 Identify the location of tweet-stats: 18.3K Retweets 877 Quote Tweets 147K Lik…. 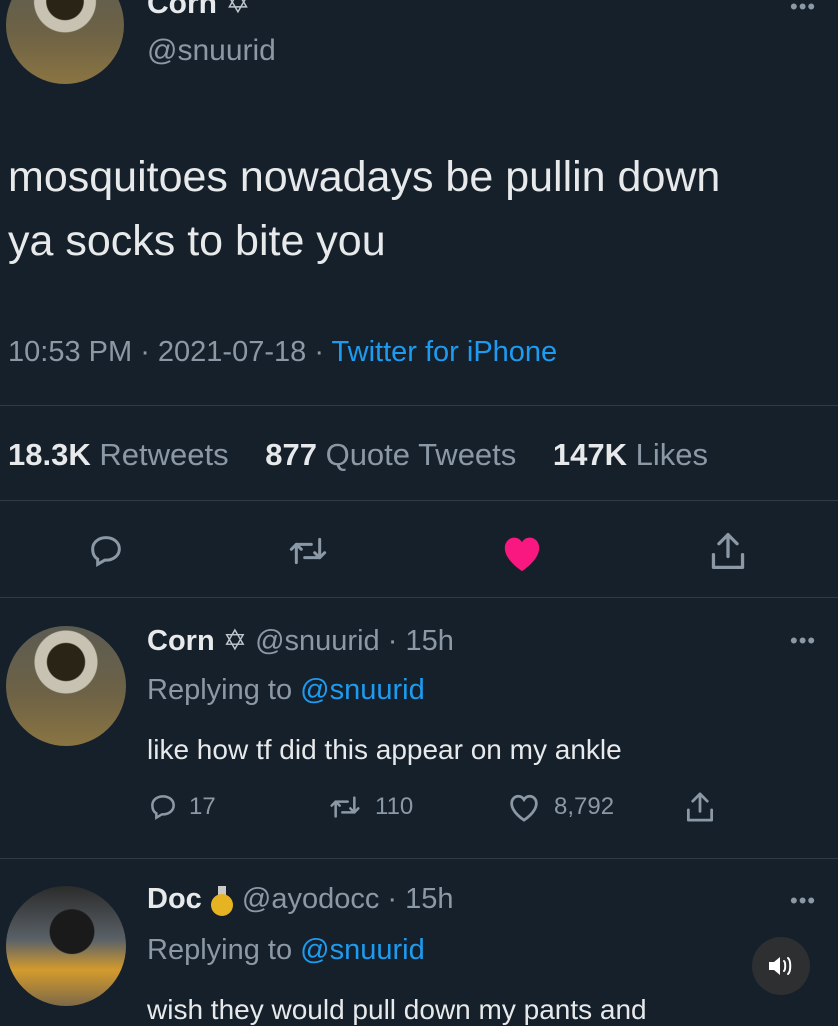
(372, 455).